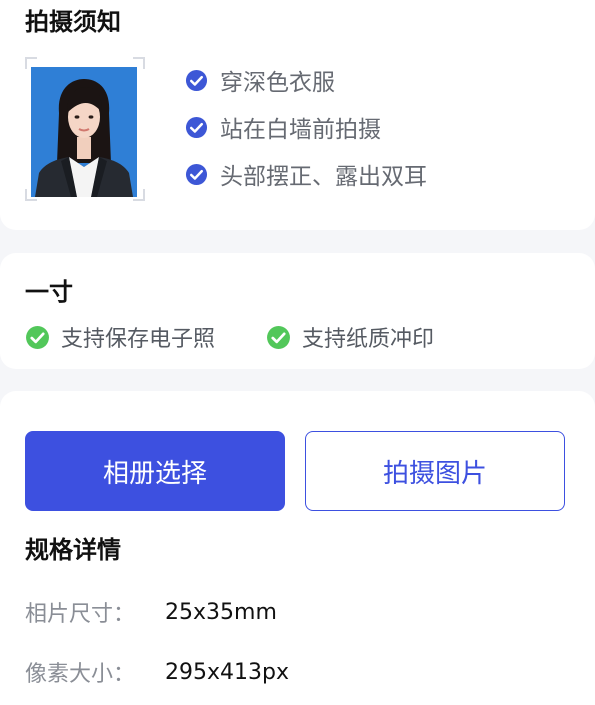 The width and height of the screenshot is (595, 705). Describe the element at coordinates (435, 471) in the screenshot. I see `take-photo-button: 拍摄图片` at that location.